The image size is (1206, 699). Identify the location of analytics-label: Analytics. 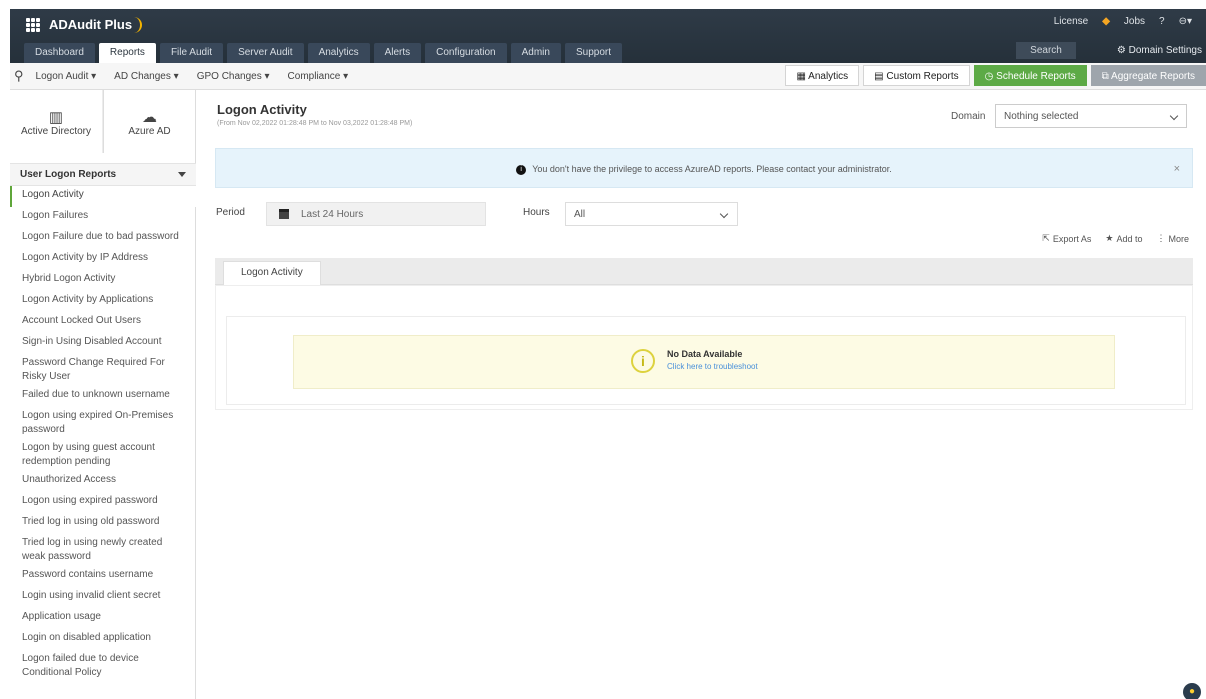
(828, 76).